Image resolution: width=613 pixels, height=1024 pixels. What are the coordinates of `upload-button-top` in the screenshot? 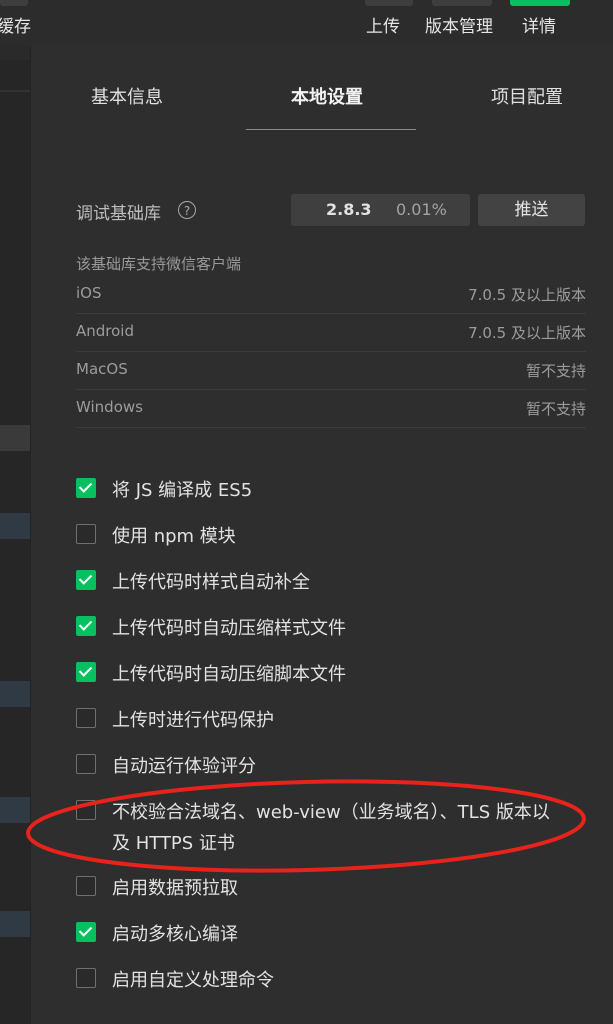 It's located at (389, 3).